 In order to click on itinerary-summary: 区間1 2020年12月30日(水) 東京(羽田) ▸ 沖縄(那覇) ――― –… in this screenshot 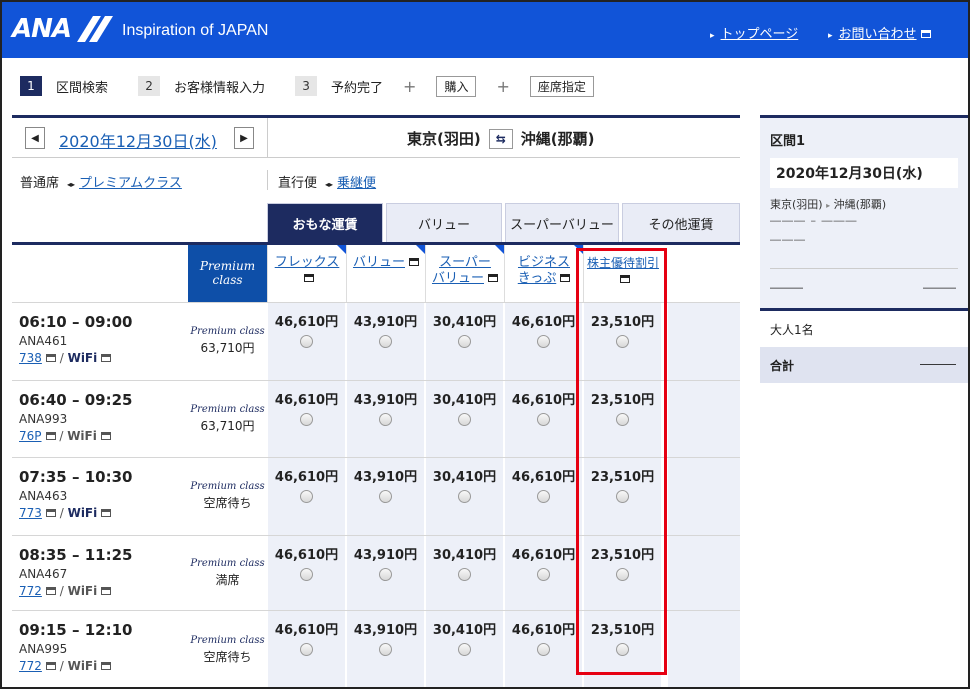, I will do `click(864, 249)`.